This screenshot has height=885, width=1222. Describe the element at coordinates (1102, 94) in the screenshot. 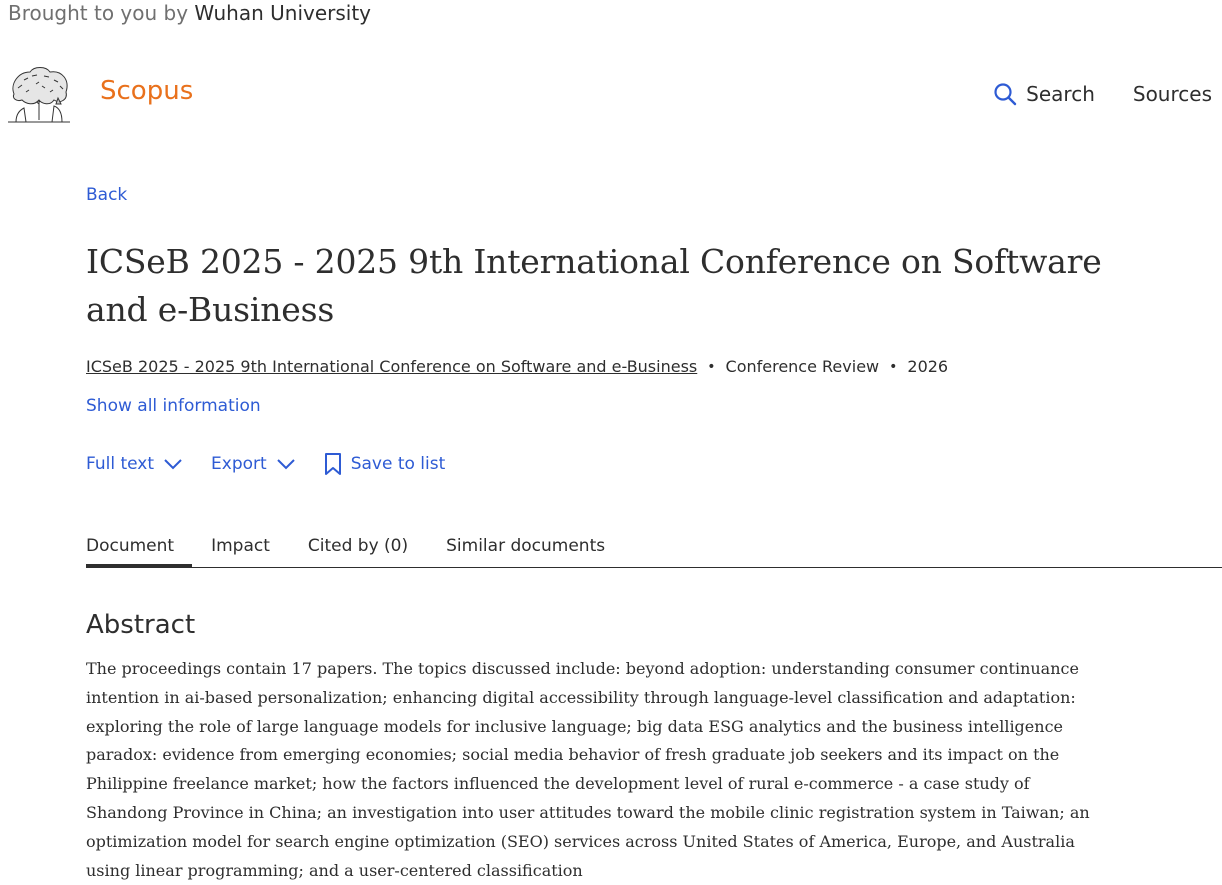

I see `top-nav: Search Sources` at that location.